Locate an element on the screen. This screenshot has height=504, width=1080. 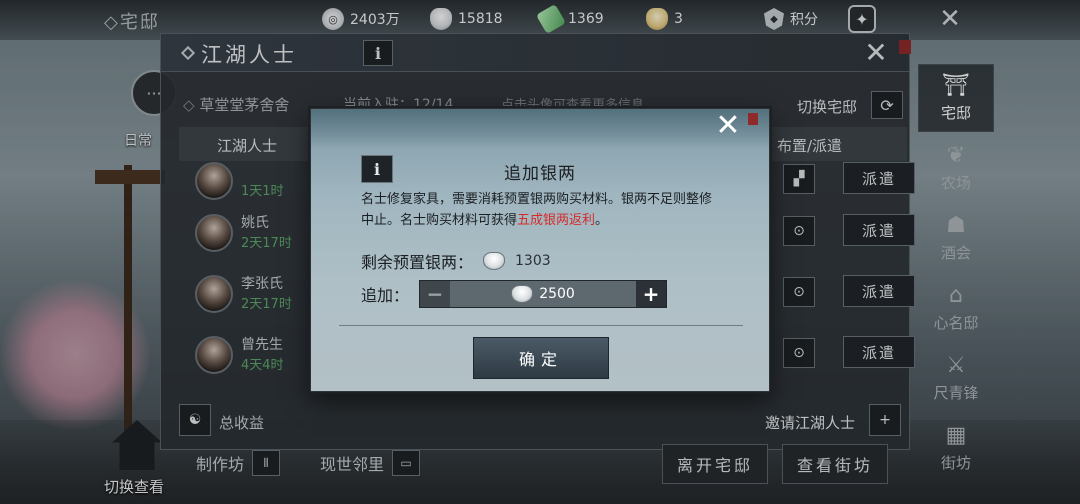
seal-icon is located at coordinates (753, 119).